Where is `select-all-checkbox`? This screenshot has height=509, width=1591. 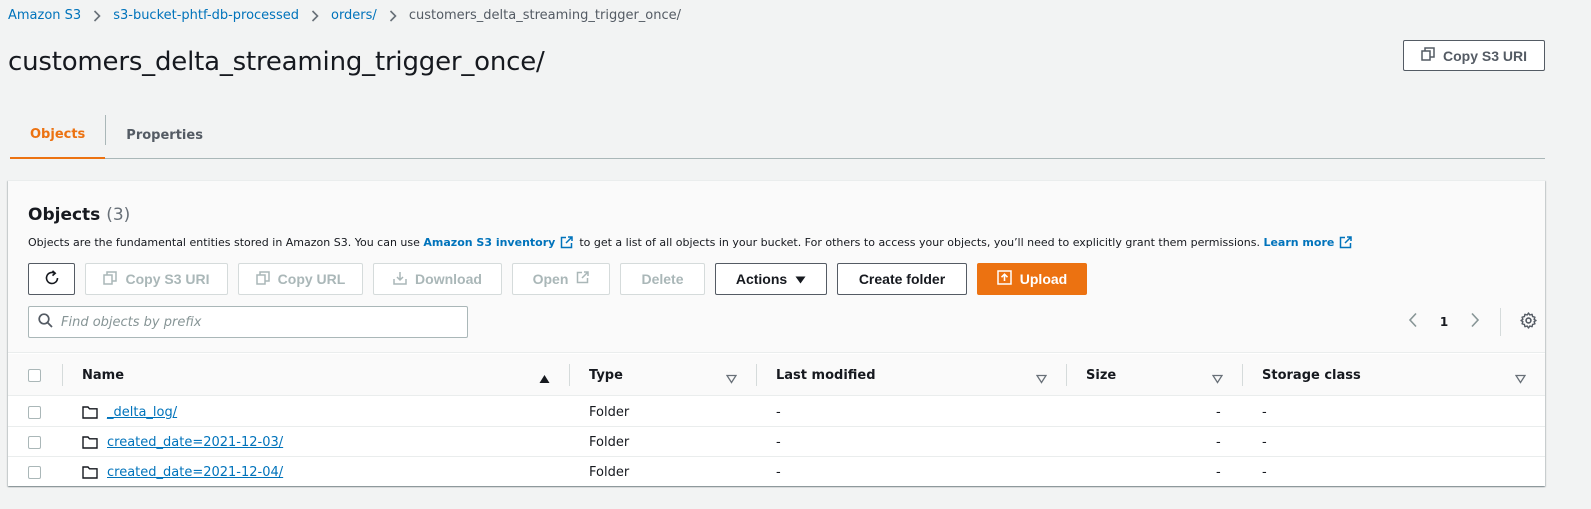
select-all-checkbox is located at coordinates (34, 375).